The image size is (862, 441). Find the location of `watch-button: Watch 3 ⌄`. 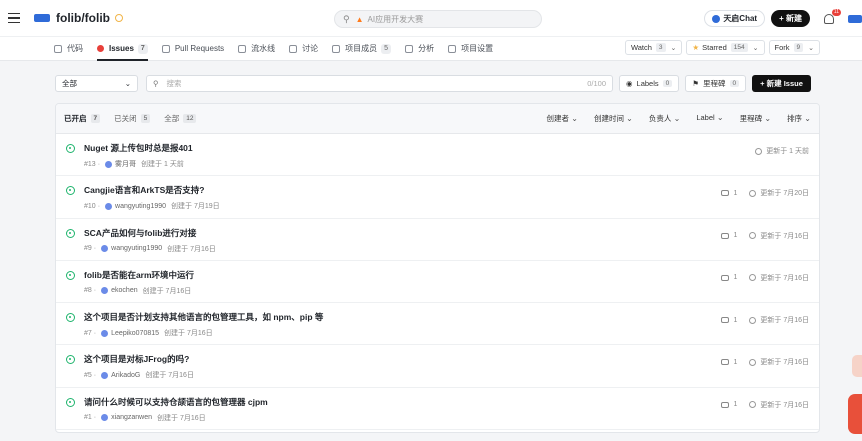

watch-button: Watch 3 ⌄ is located at coordinates (653, 47).